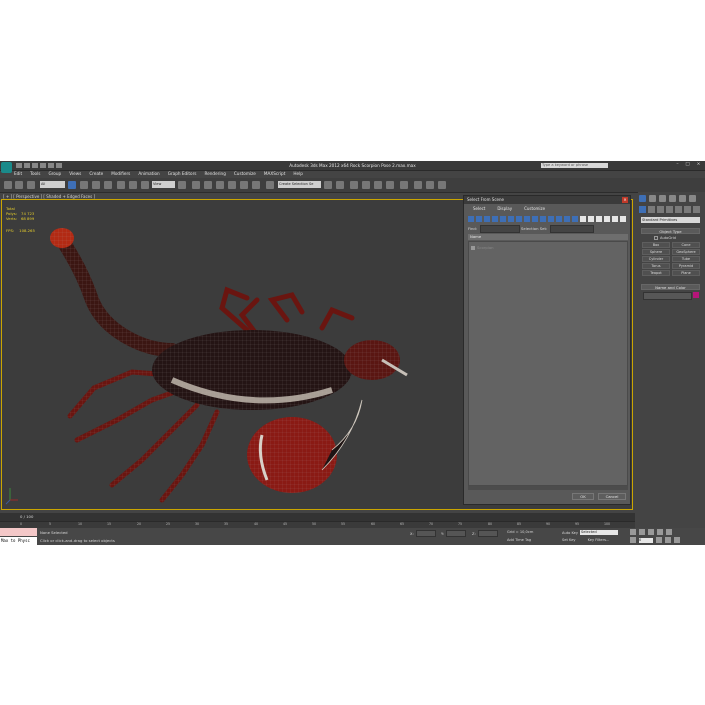 The height and width of the screenshot is (705, 705). Describe the element at coordinates (482, 247) in the screenshot. I see `list-item: Scorpion` at that location.